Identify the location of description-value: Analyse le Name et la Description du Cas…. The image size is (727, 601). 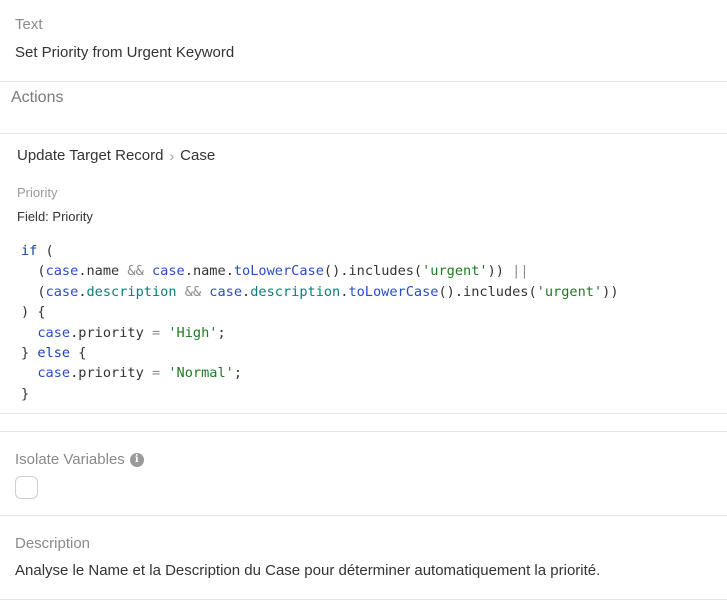
(307, 571).